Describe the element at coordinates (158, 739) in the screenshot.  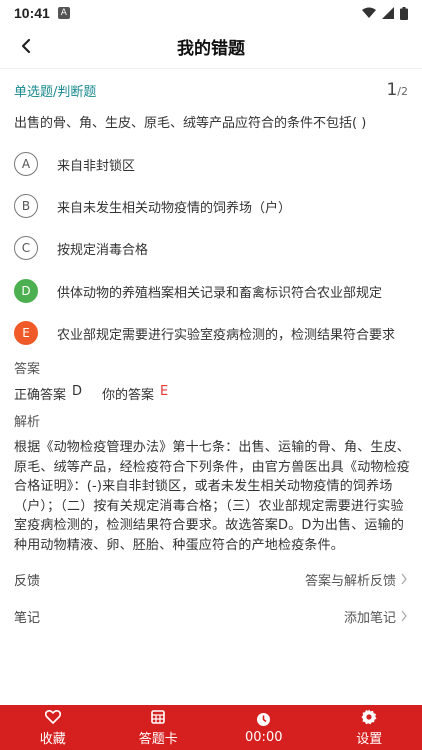
I see `tab-label: 答题卡` at that location.